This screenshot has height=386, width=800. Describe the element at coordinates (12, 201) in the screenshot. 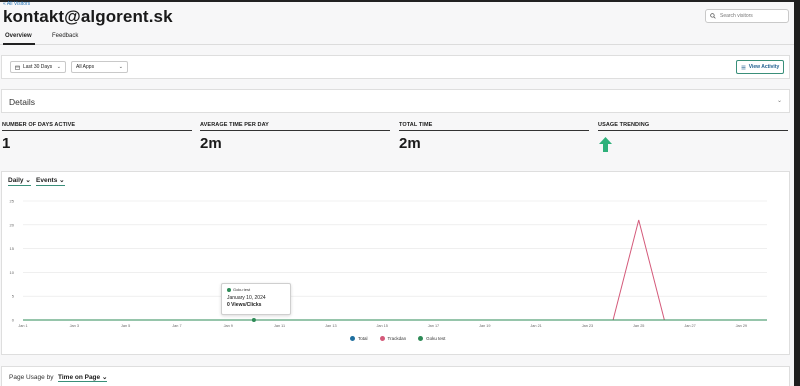

I see `y-tick-label: 25` at that location.